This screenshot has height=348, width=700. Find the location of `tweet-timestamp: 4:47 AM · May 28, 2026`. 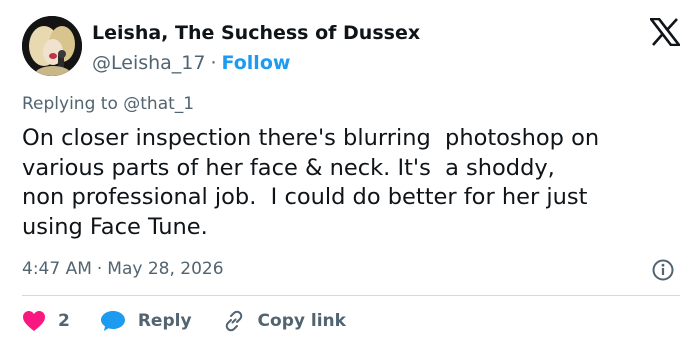

tweet-timestamp: 4:47 AM · May 28, 2026 is located at coordinates (123, 269).